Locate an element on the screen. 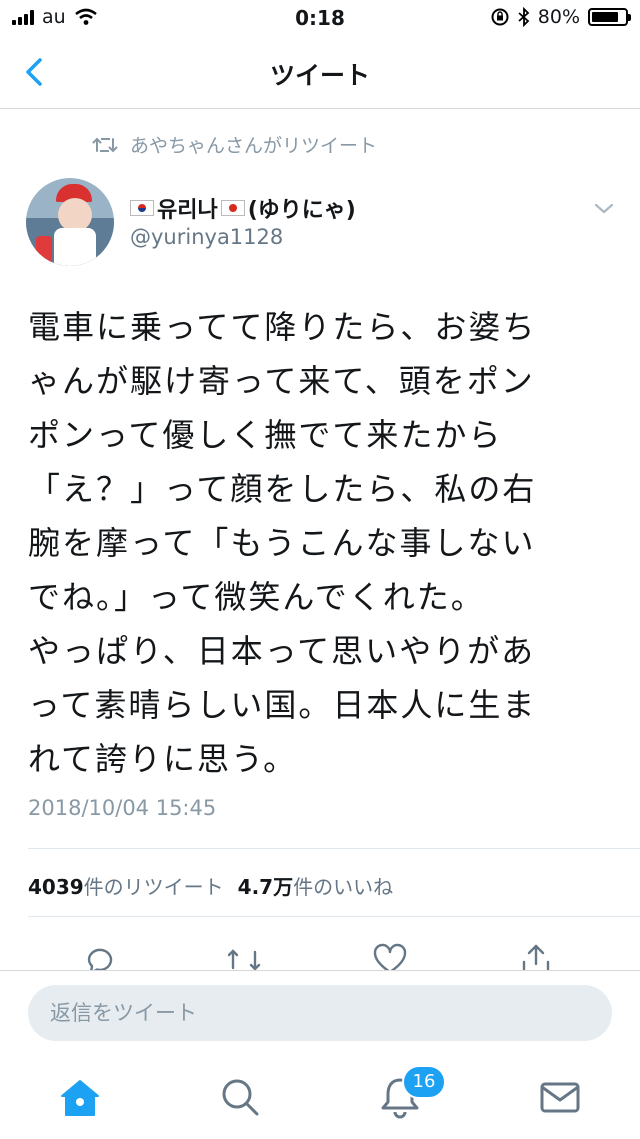 This screenshot has width=640, height=1139. likes-count: 4.7万 is located at coordinates (265, 887).